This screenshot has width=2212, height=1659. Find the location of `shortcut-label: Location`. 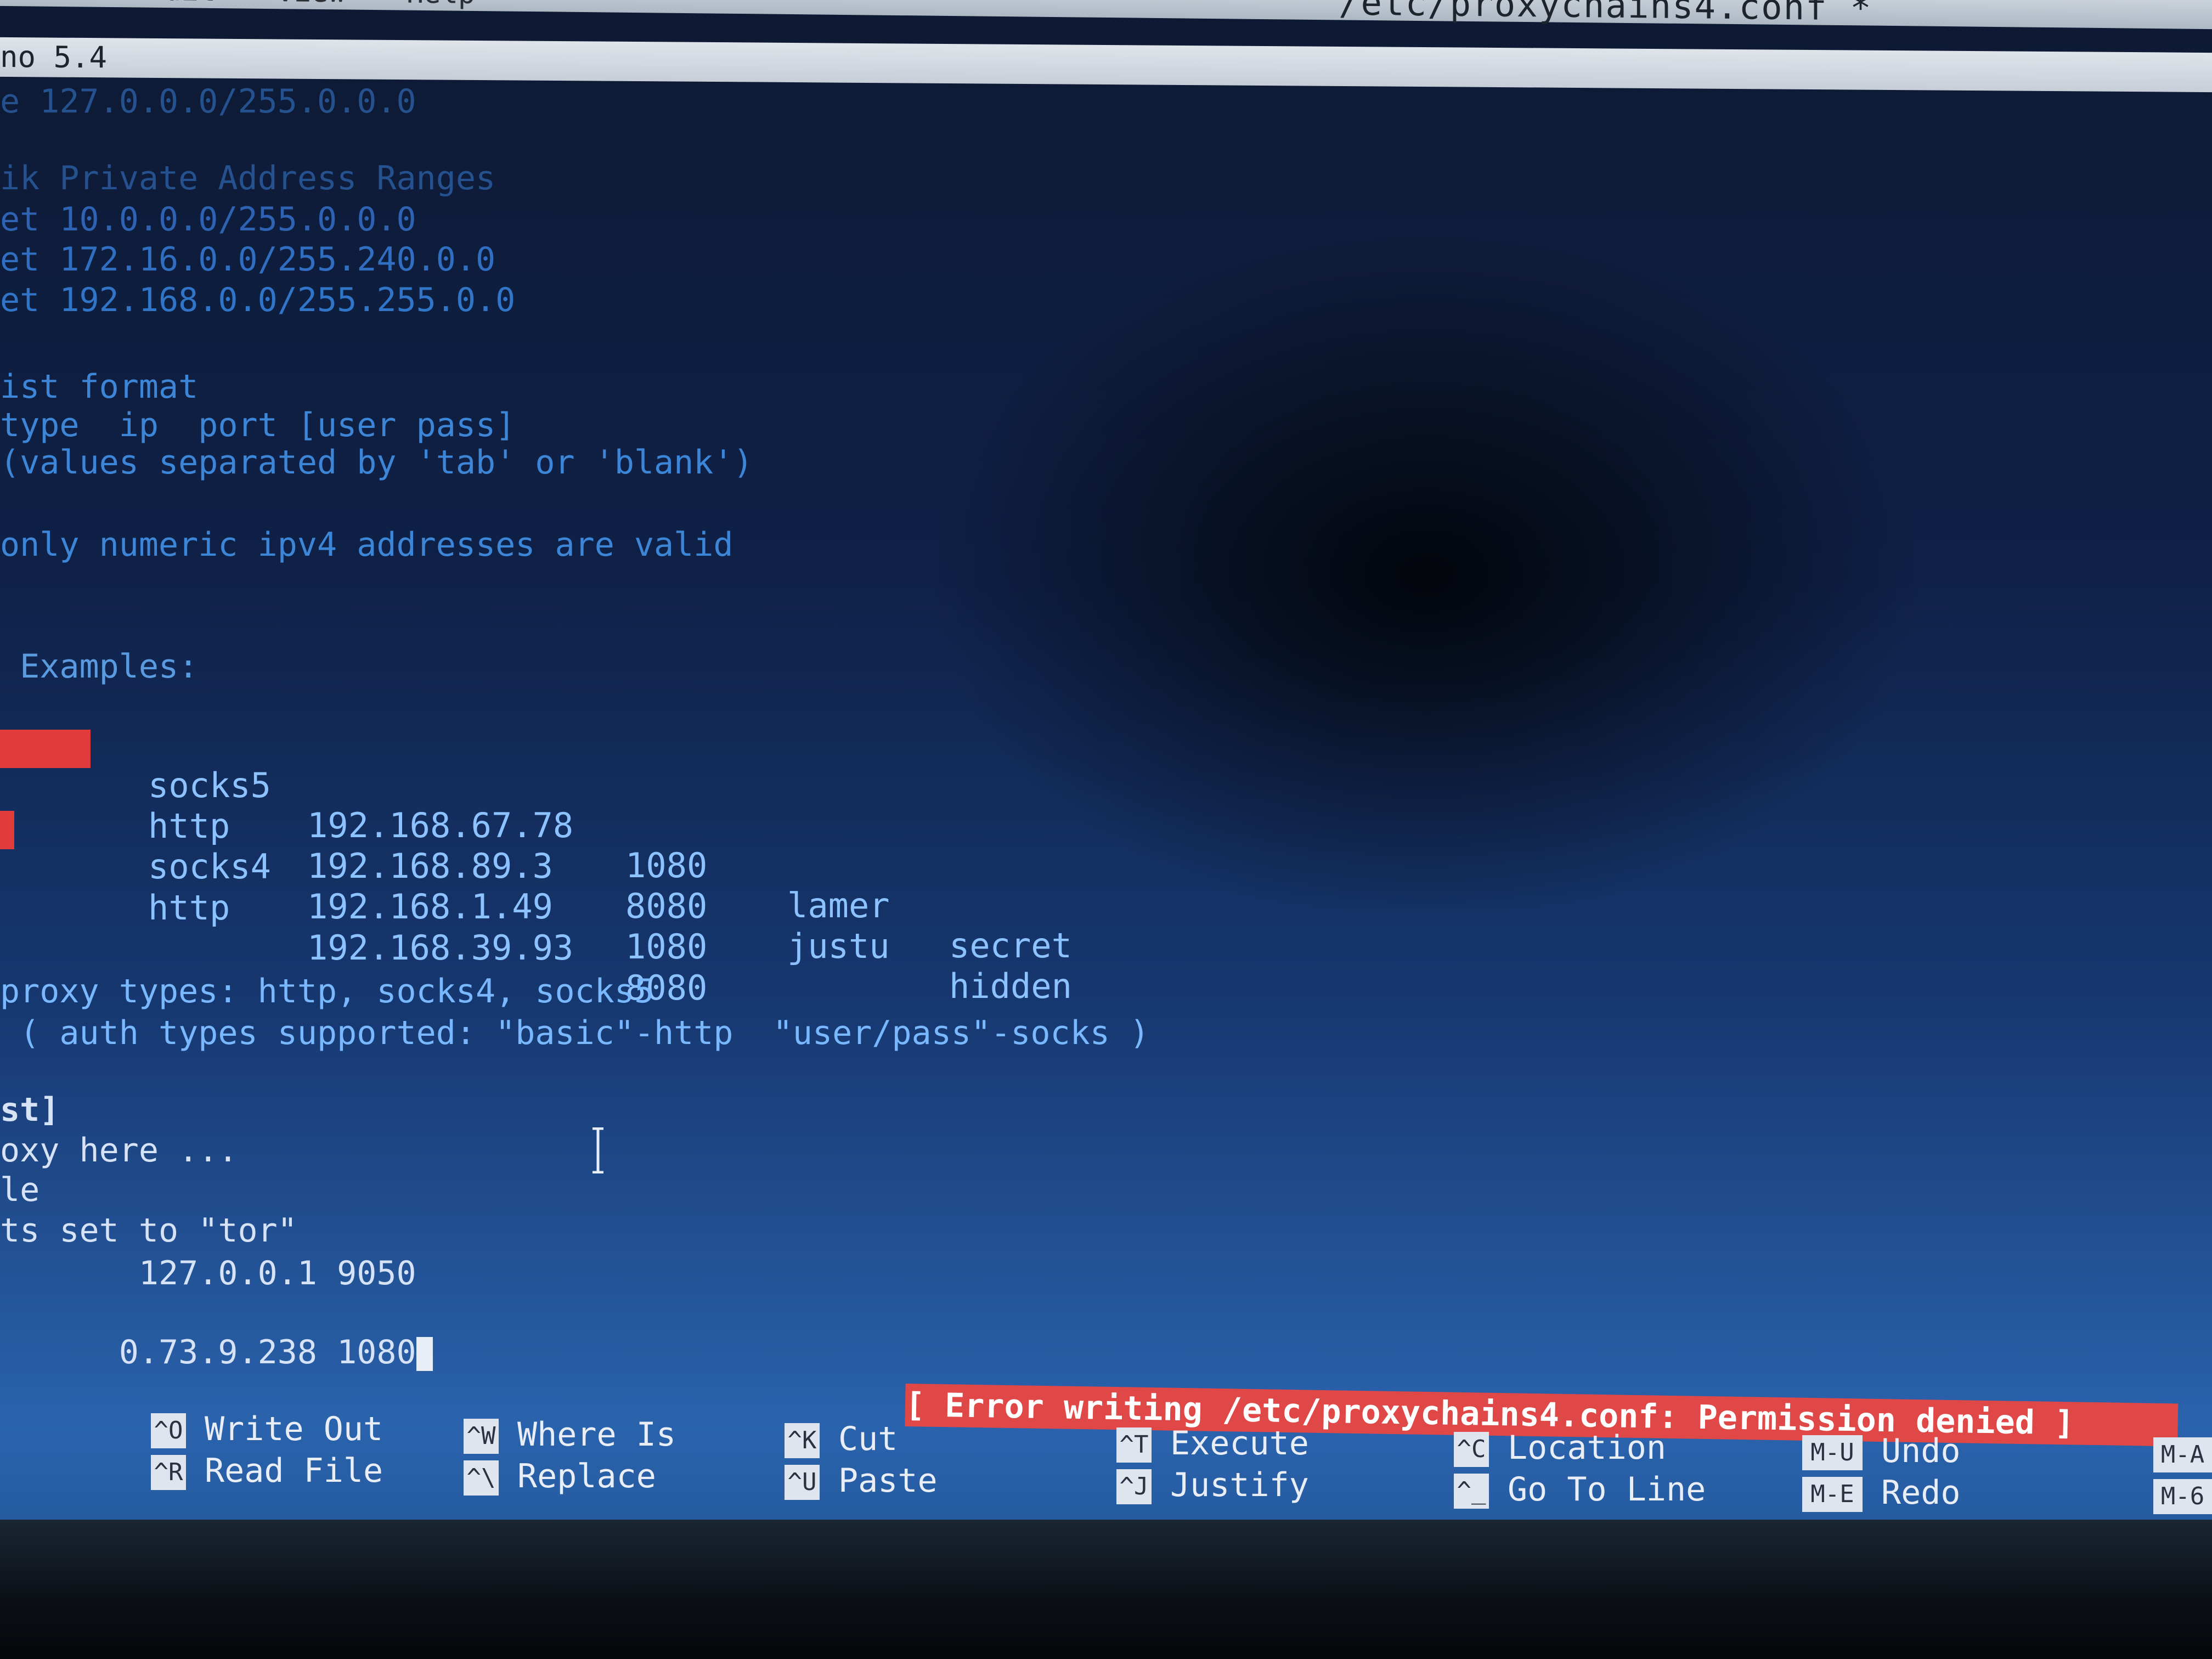

shortcut-label: Location is located at coordinates (1587, 1448).